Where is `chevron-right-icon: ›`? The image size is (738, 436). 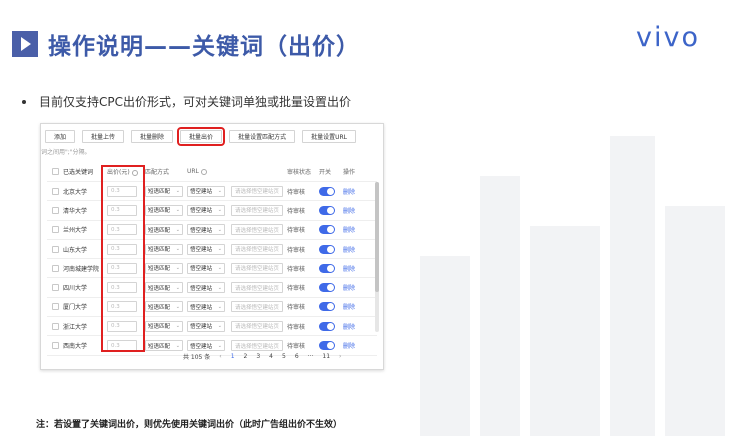 chevron-right-icon: › is located at coordinates (340, 356).